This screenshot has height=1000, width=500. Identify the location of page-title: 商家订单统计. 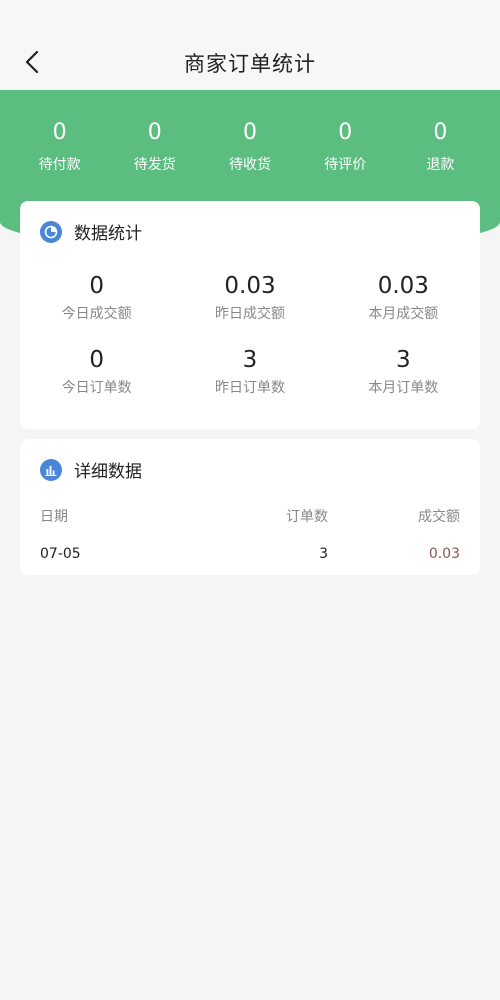
(250, 64).